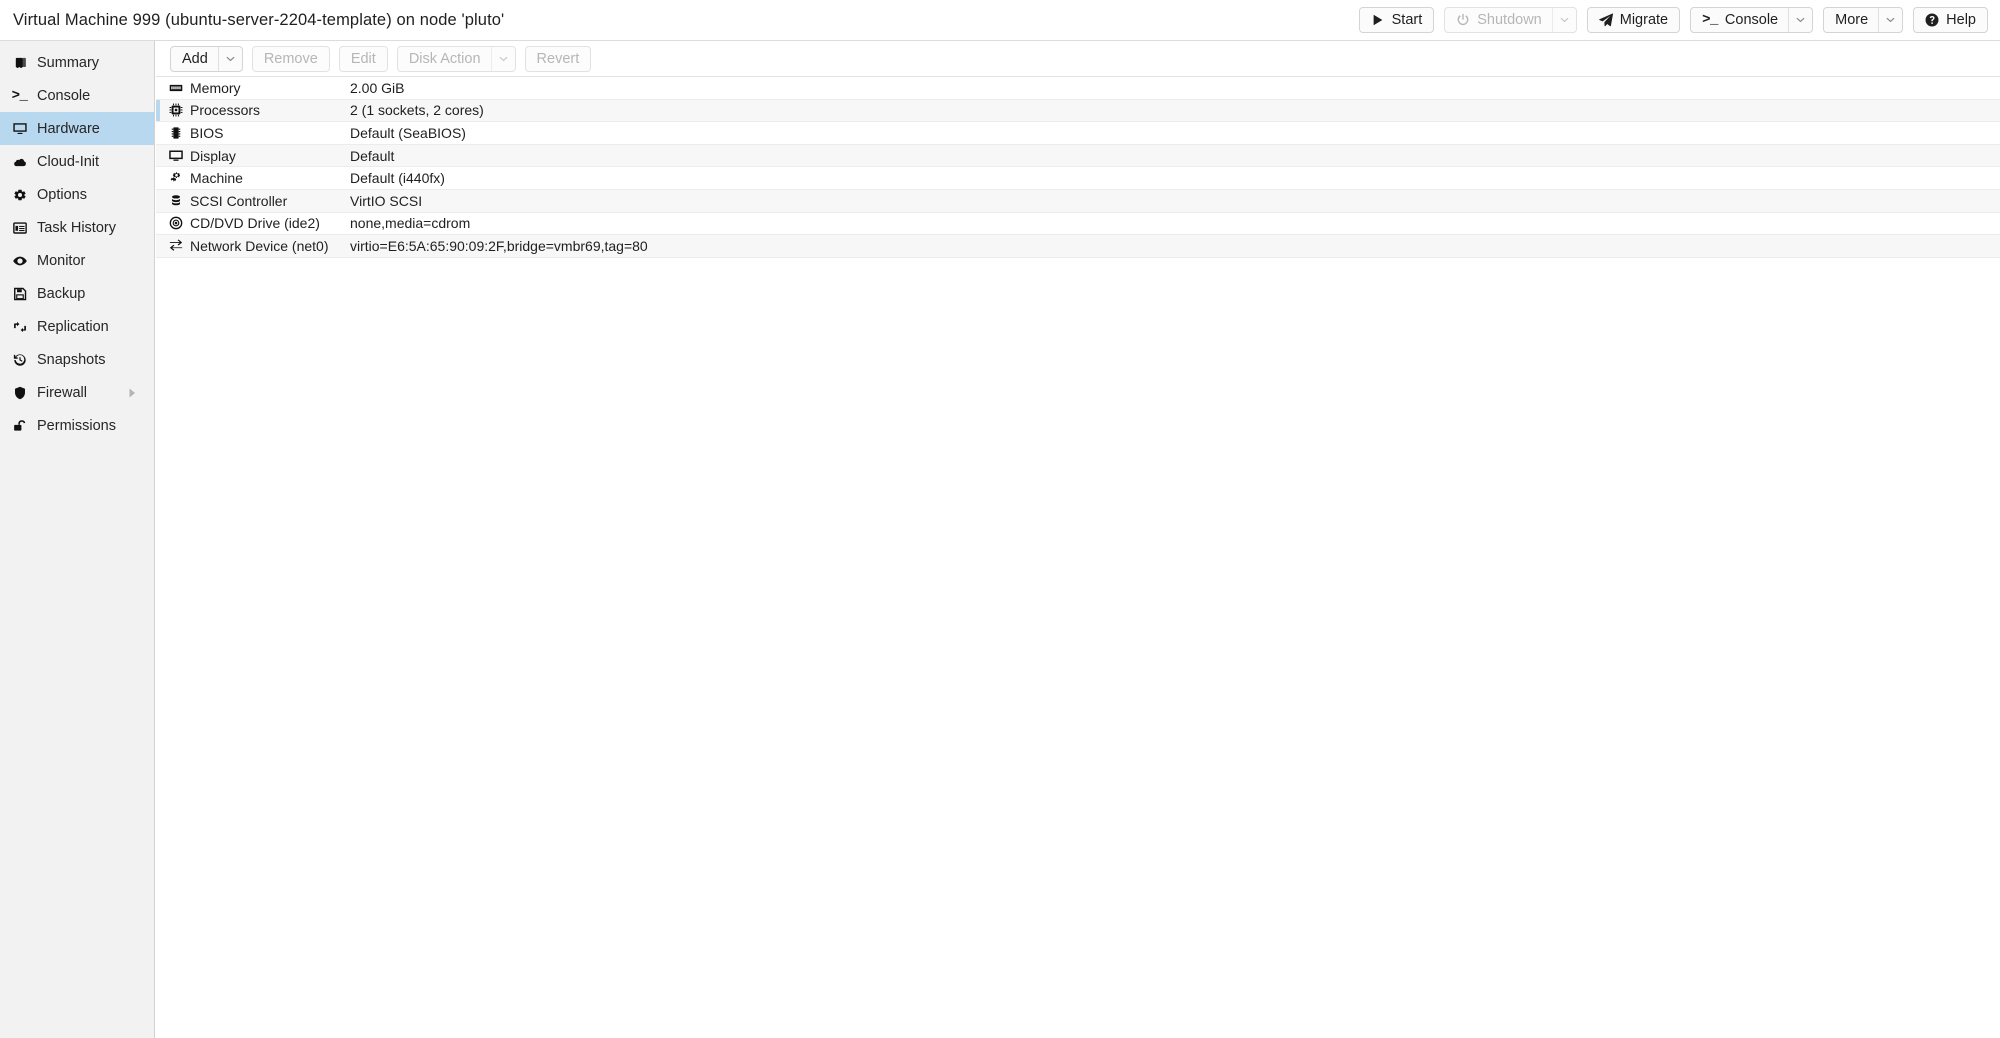 The height and width of the screenshot is (1038, 2000). I want to click on header-button-label: Shutdown, so click(1509, 20).